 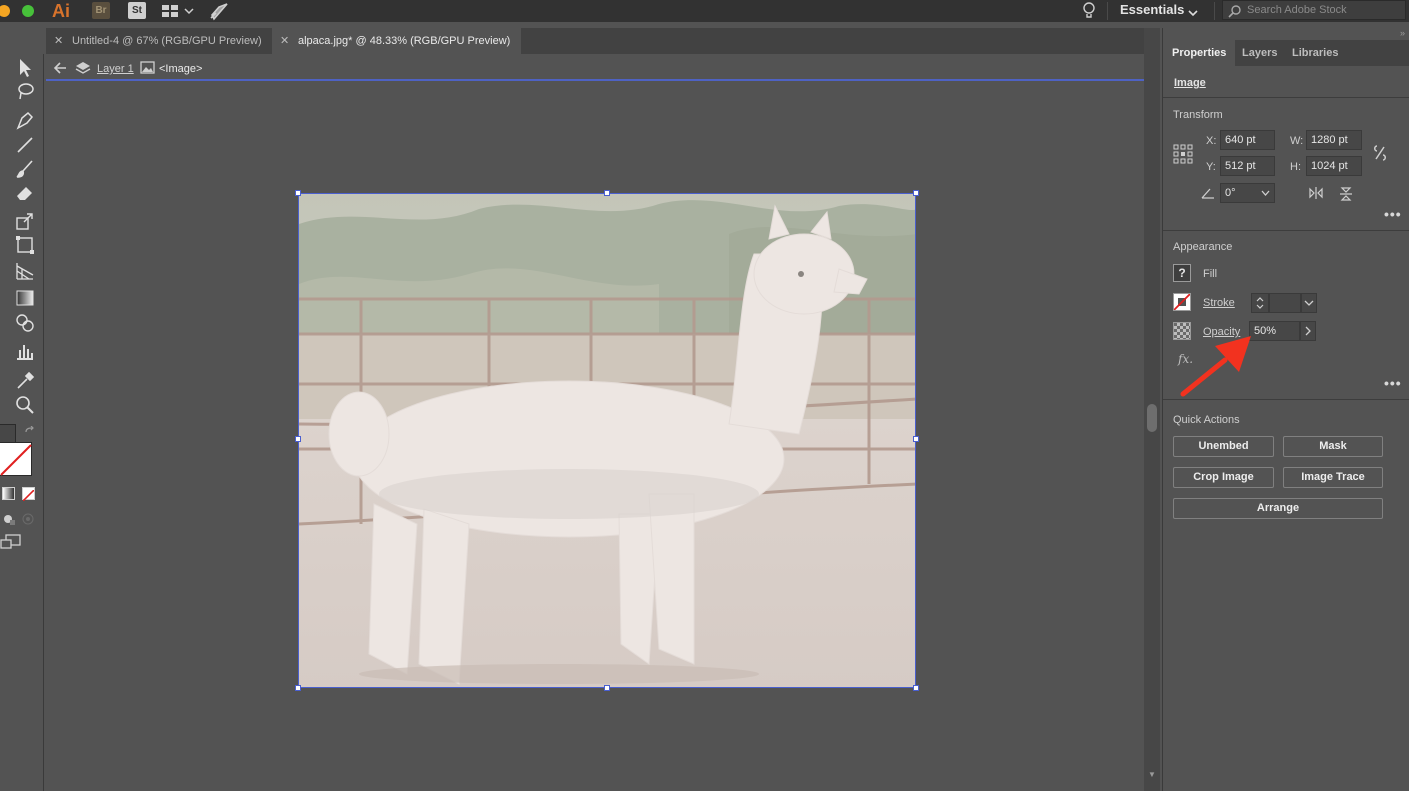 I want to click on w-label: W:, so click(x=1297, y=141).